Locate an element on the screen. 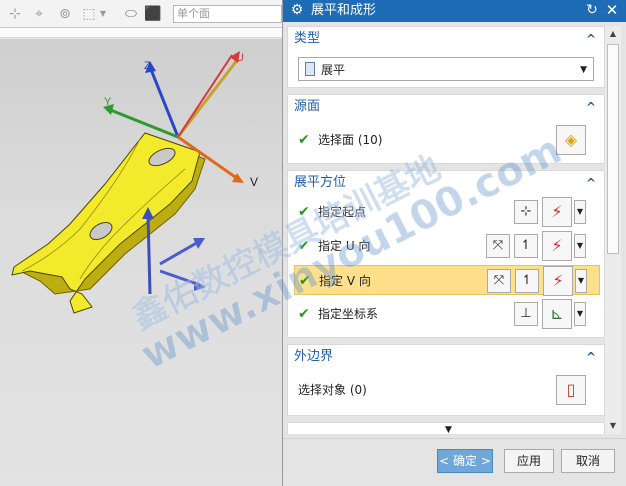 The height and width of the screenshot is (486, 626). document-icon is located at coordinates (310, 69).